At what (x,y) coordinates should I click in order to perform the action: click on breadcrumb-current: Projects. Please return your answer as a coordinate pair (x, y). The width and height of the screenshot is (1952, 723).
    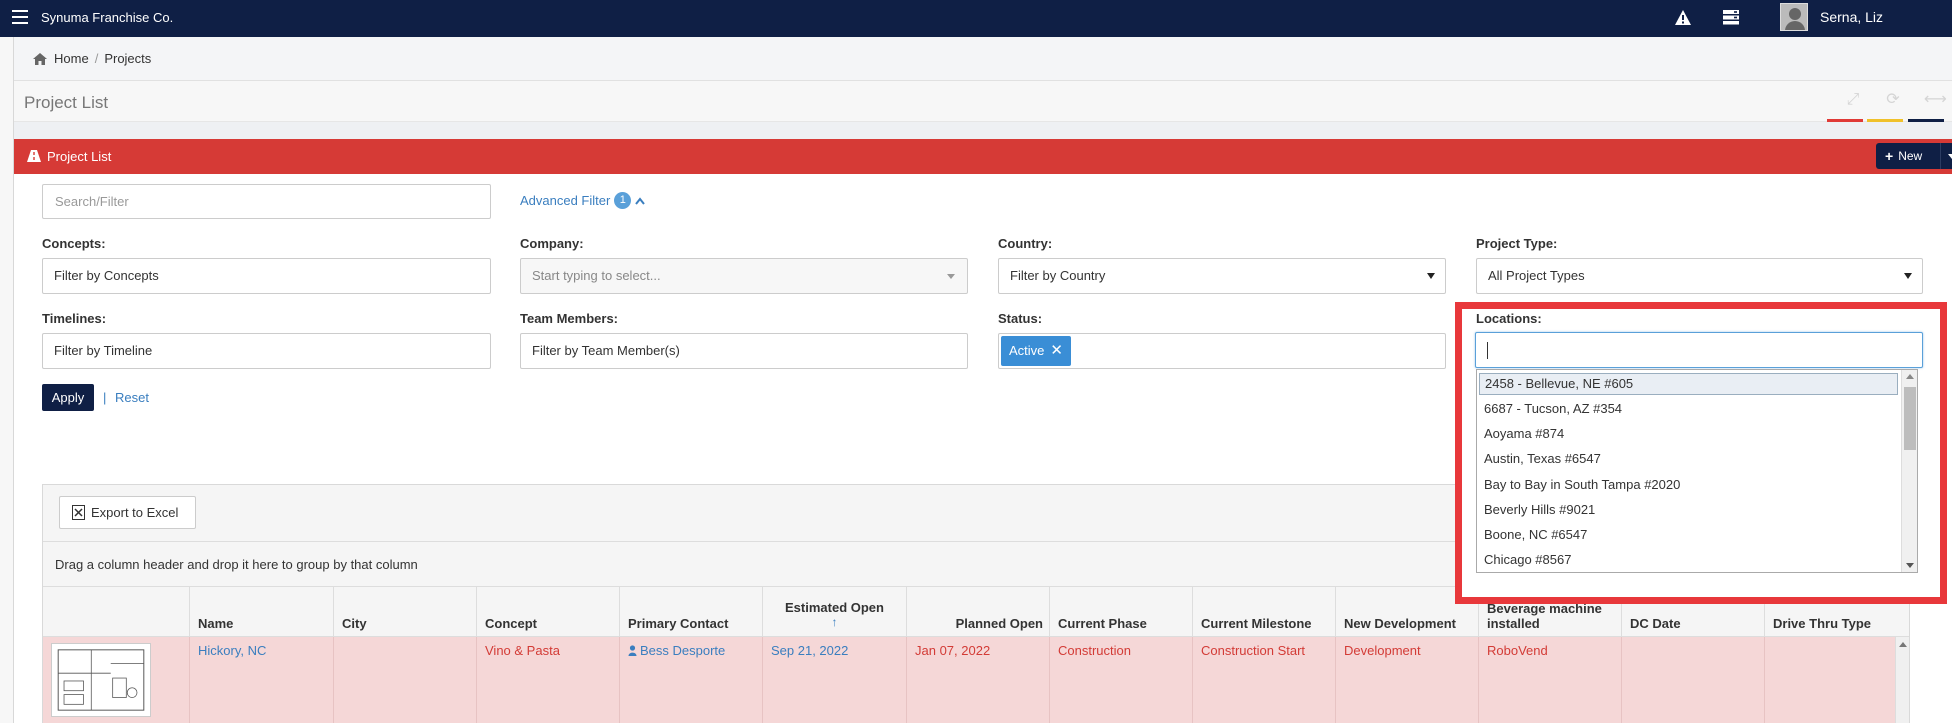
    Looking at the image, I should click on (127, 58).